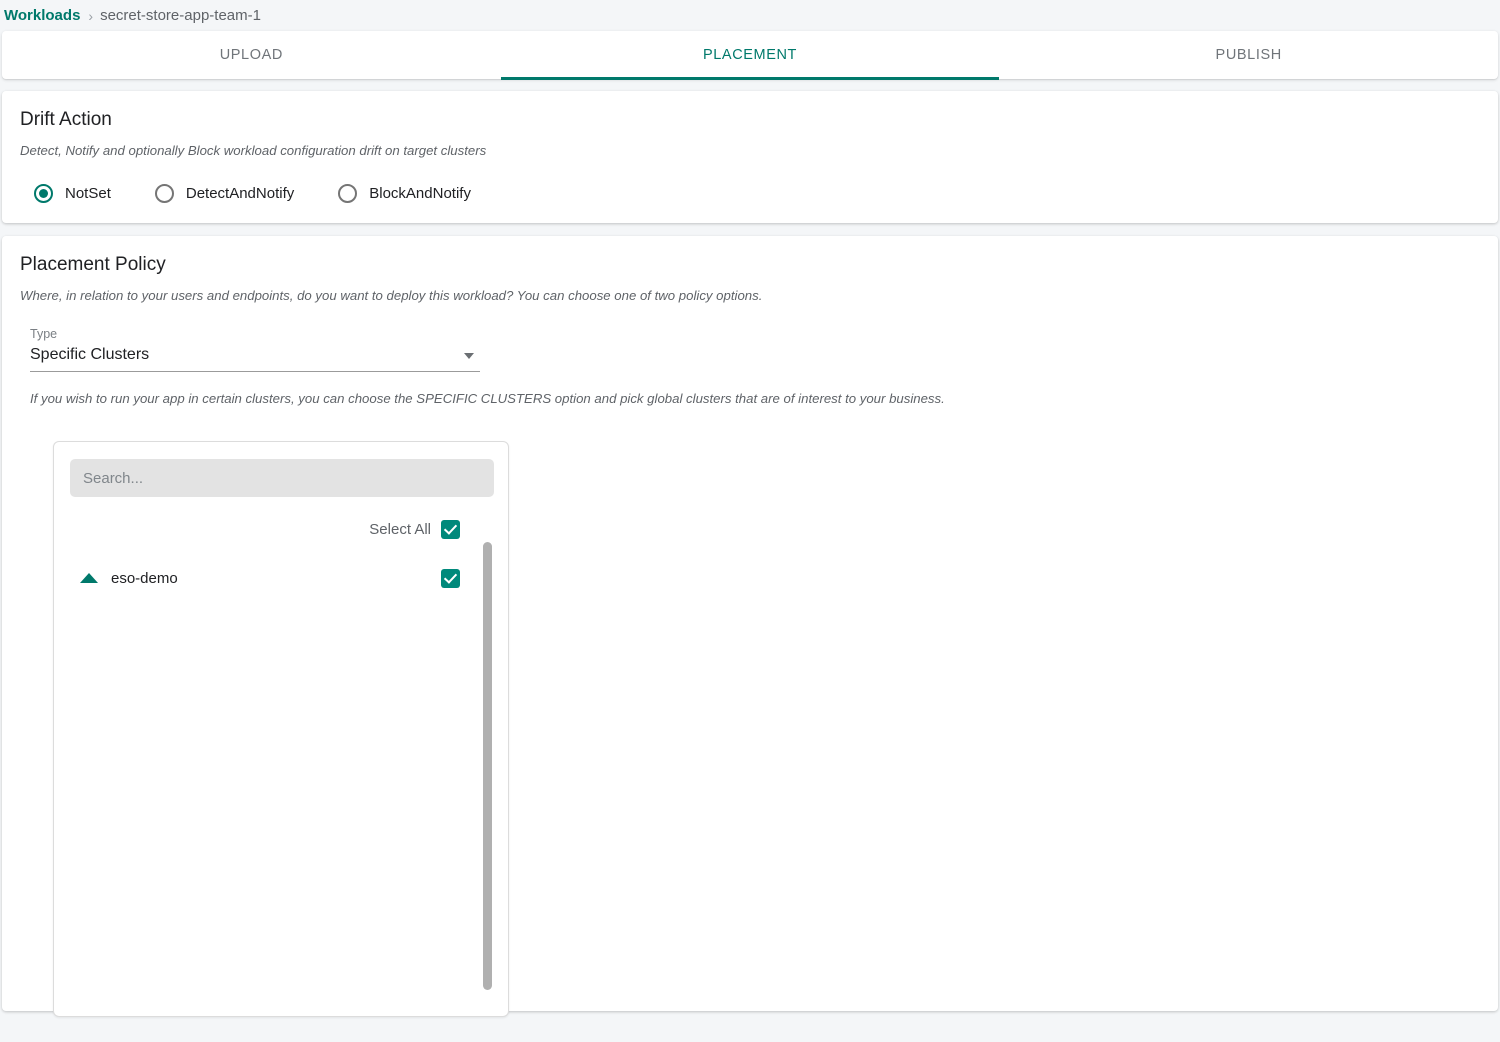  What do you see at coordinates (450, 578) in the screenshot?
I see `cluster-checkbox` at bounding box center [450, 578].